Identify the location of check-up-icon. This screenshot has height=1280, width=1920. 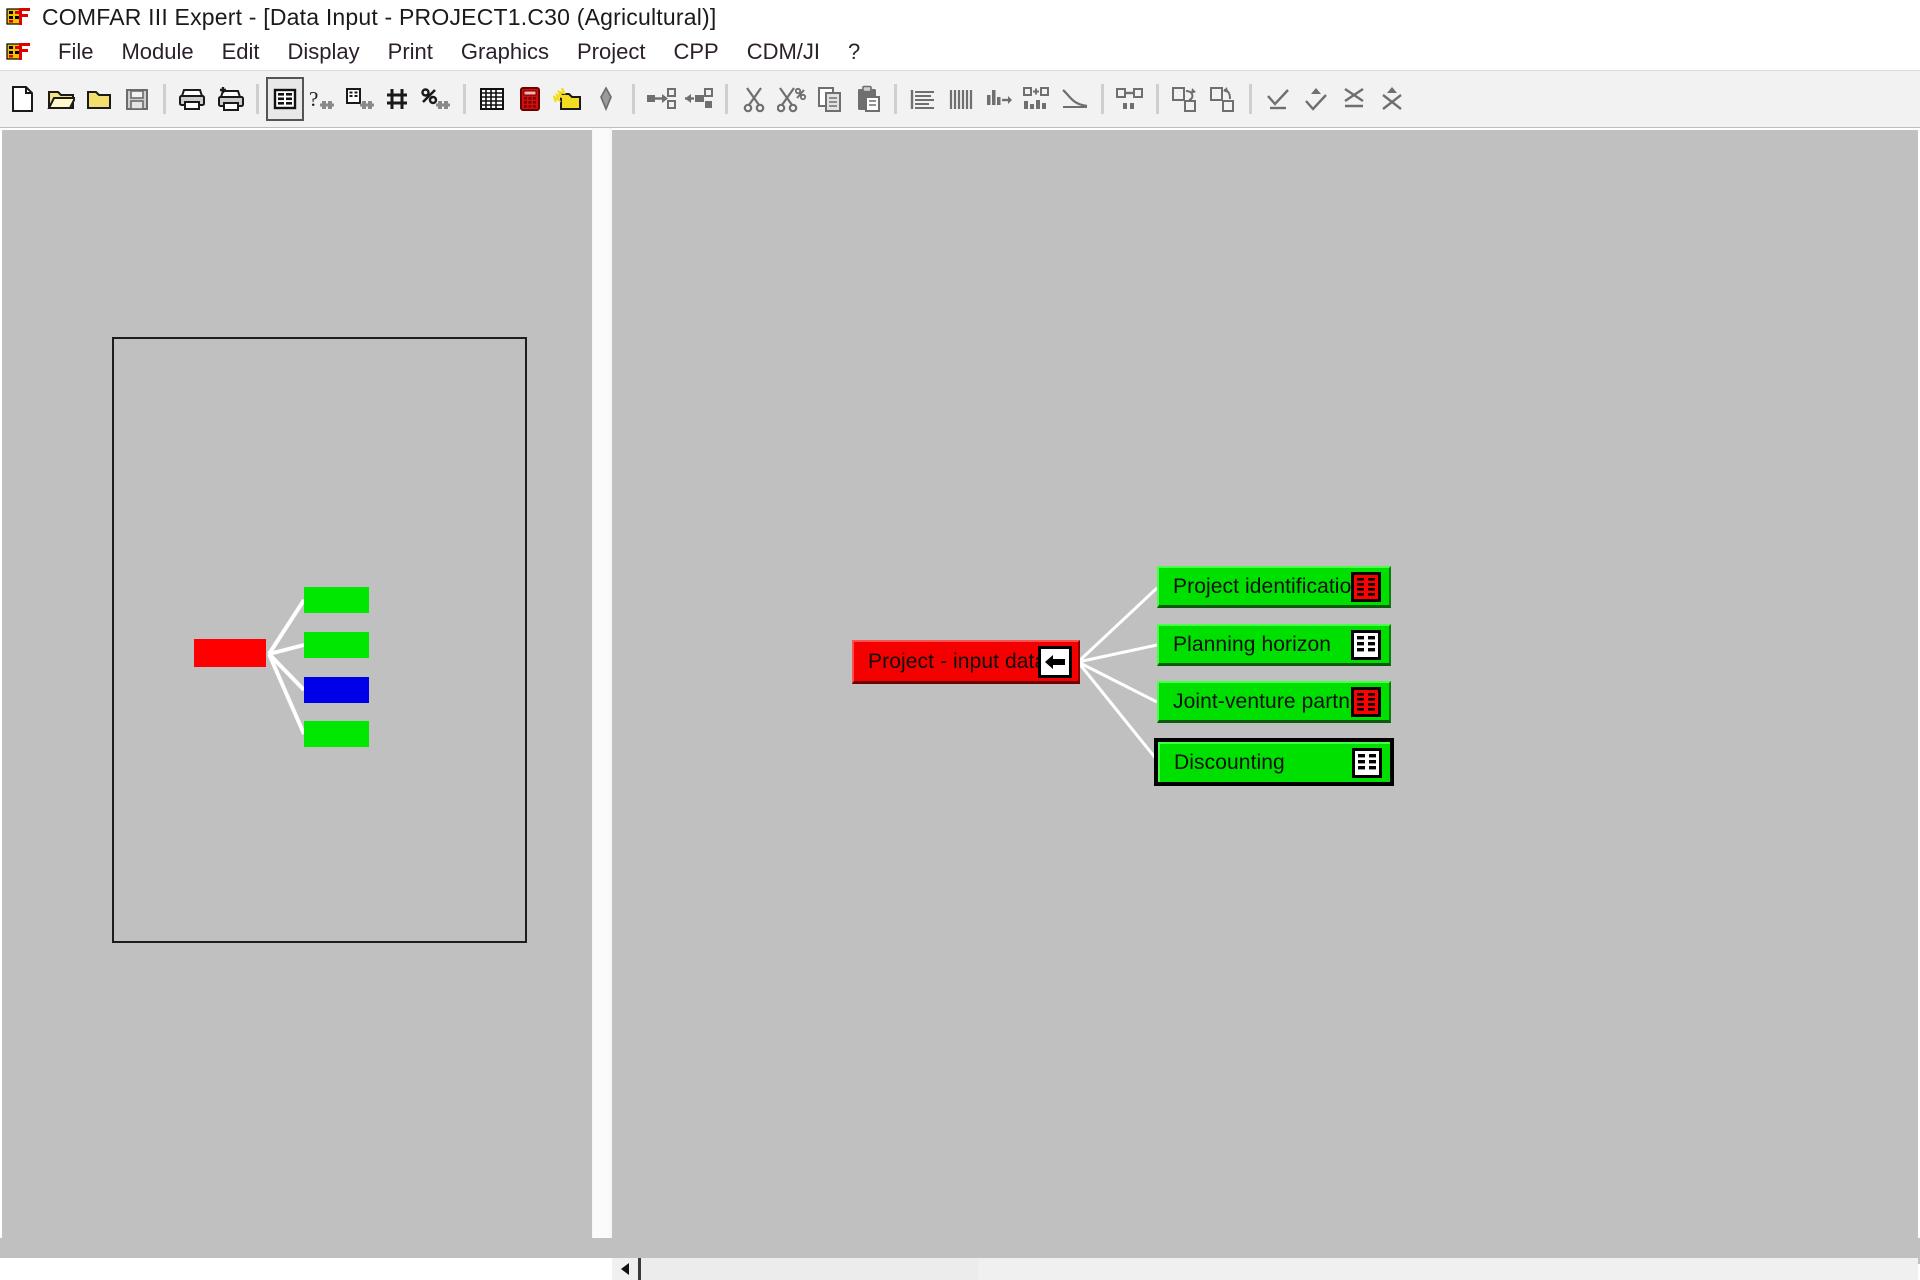
(1316, 99).